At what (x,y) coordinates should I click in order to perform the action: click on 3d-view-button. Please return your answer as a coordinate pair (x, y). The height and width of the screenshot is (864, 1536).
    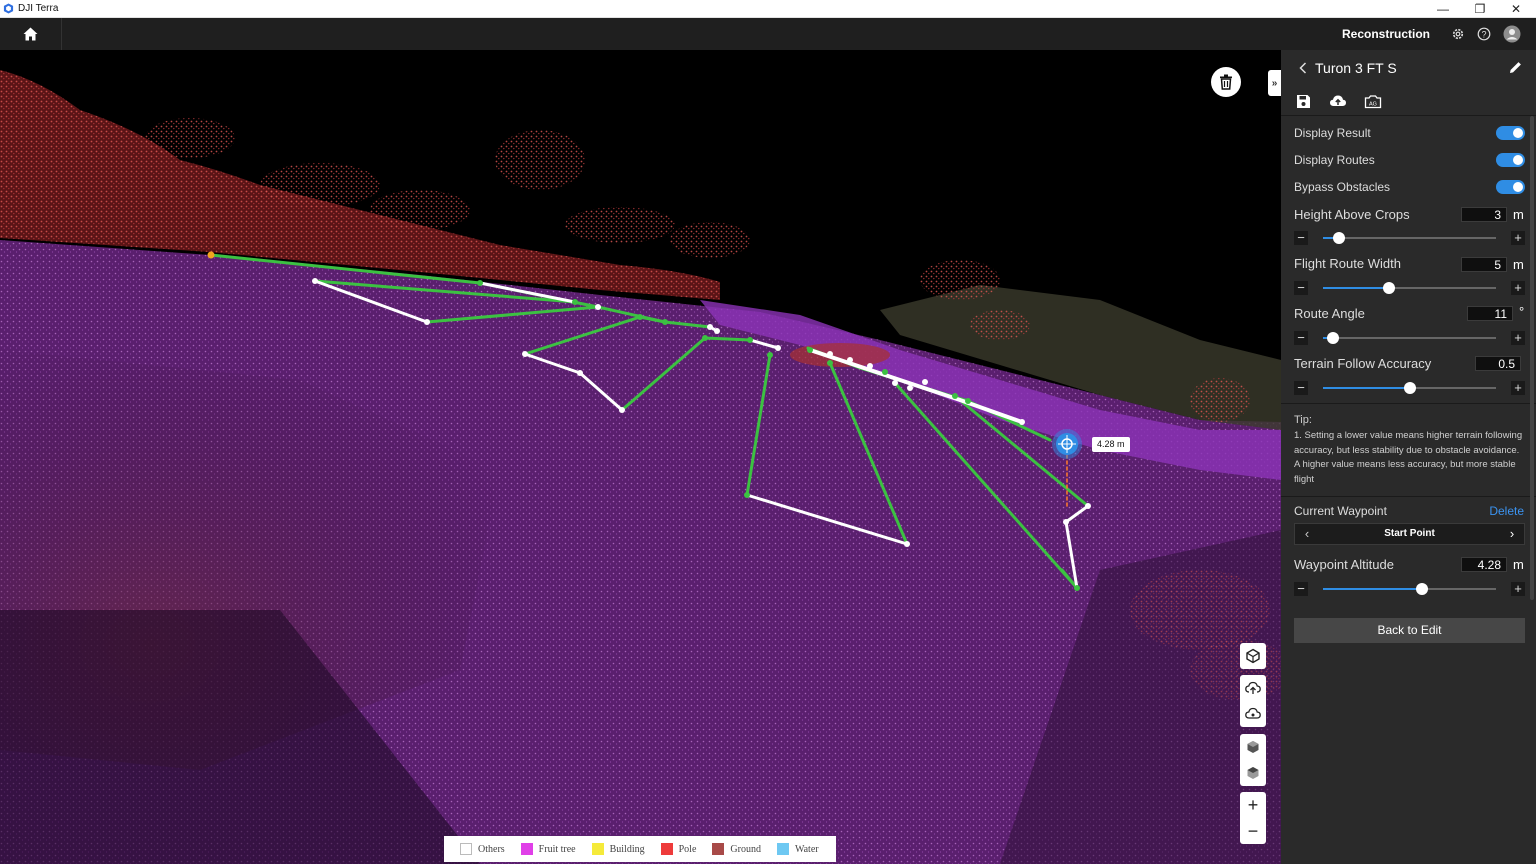
    Looking at the image, I should click on (1253, 656).